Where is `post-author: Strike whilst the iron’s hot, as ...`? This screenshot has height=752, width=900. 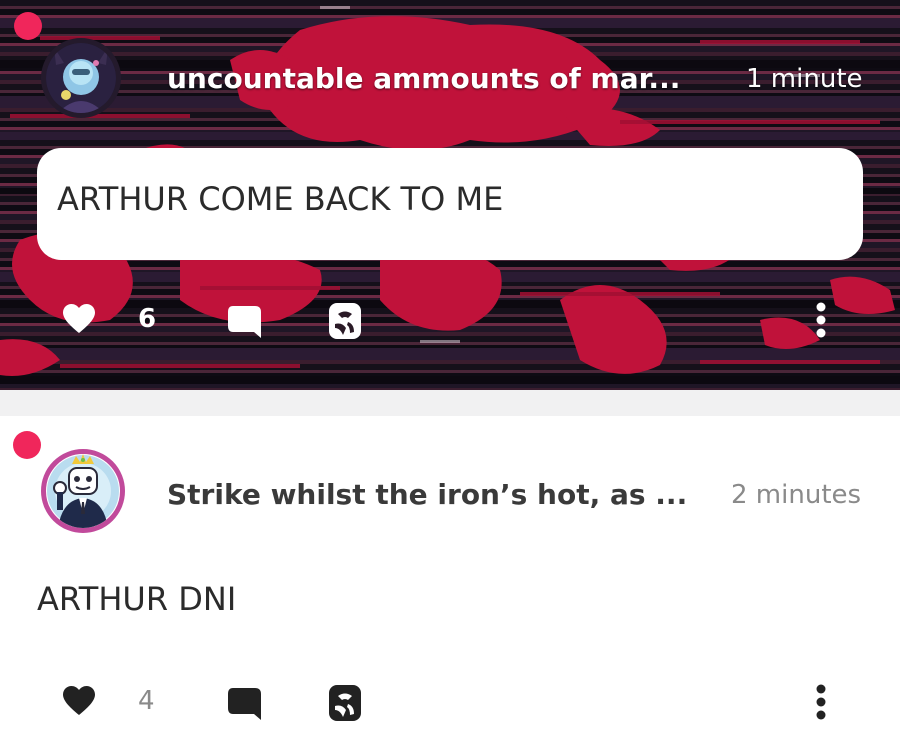
post-author: Strike whilst the iron’s hot, as ... is located at coordinates (427, 494).